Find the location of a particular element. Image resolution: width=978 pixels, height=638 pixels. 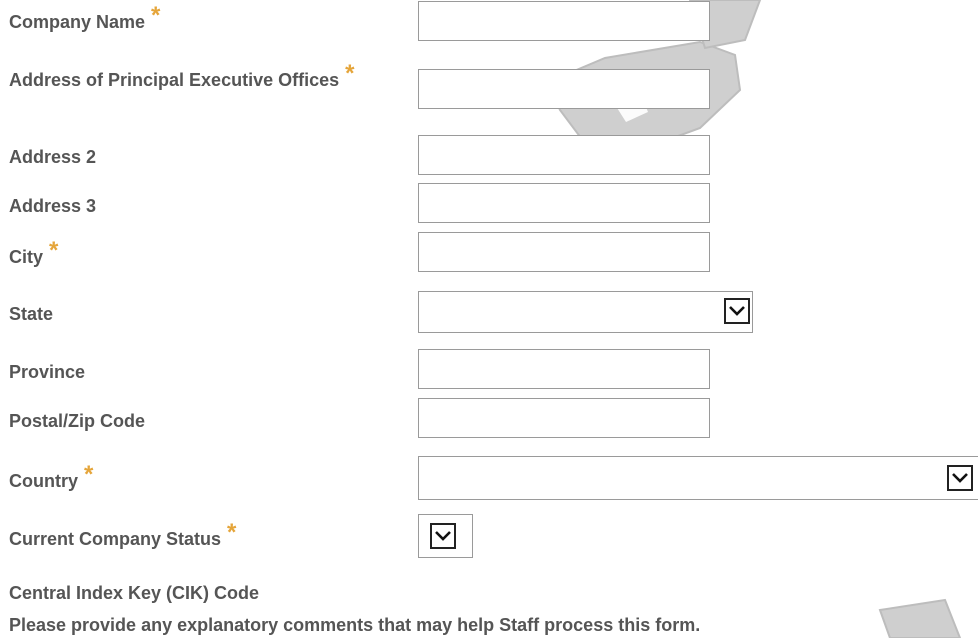

postal-zip-field is located at coordinates (564, 418).